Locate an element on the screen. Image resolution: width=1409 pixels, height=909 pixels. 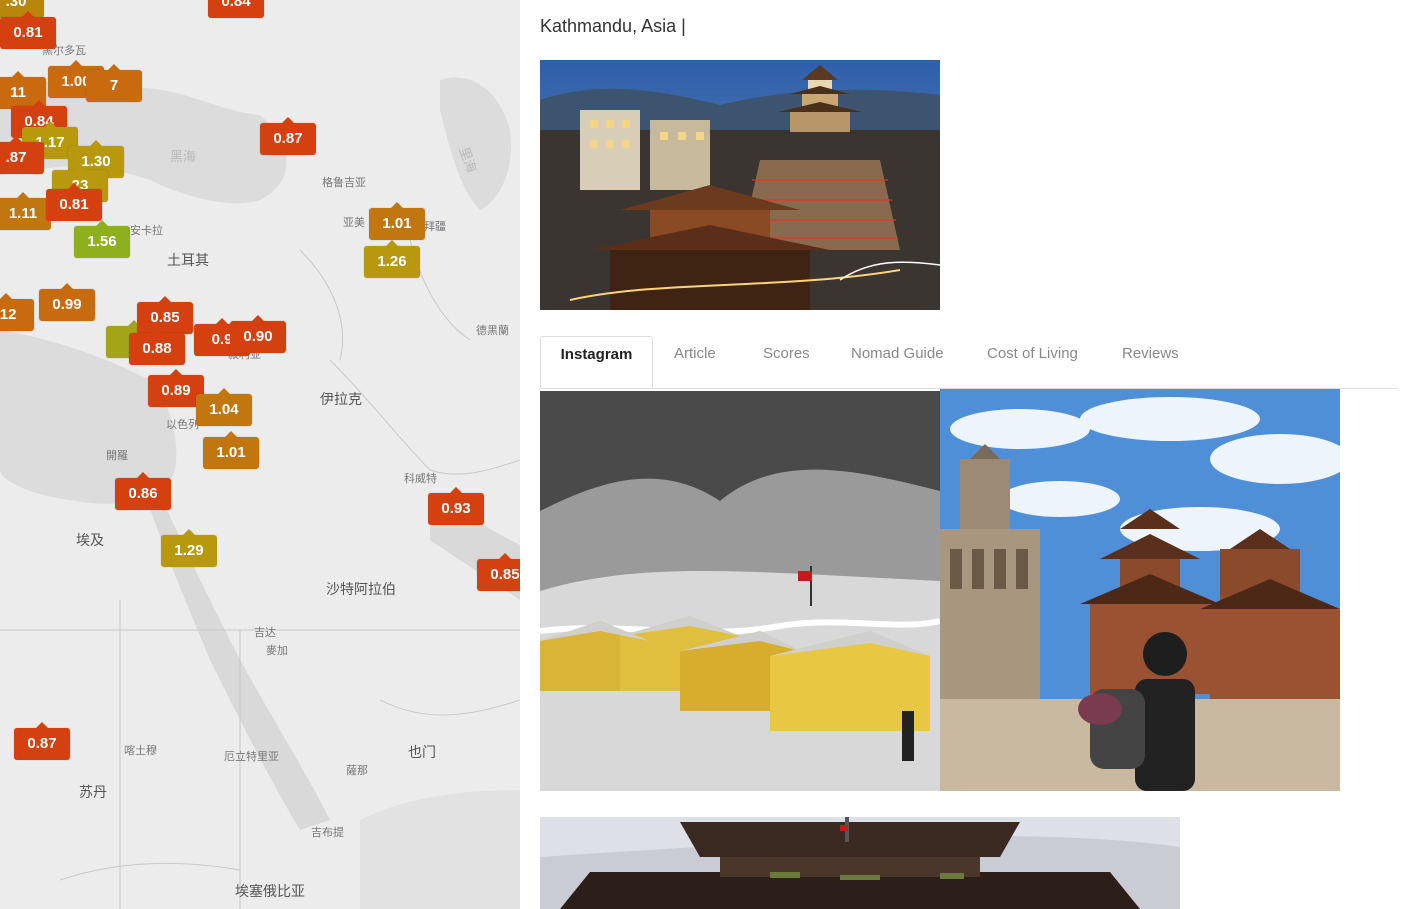
map-label-armenia: 亚美 is located at coordinates (354, 222).